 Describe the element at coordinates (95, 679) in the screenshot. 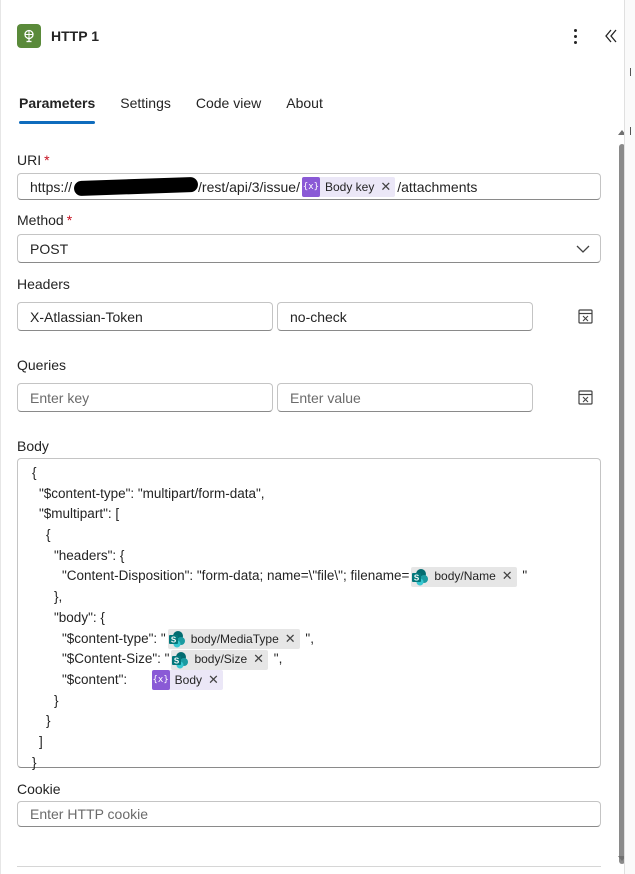

I see `code-text: "$content":` at that location.